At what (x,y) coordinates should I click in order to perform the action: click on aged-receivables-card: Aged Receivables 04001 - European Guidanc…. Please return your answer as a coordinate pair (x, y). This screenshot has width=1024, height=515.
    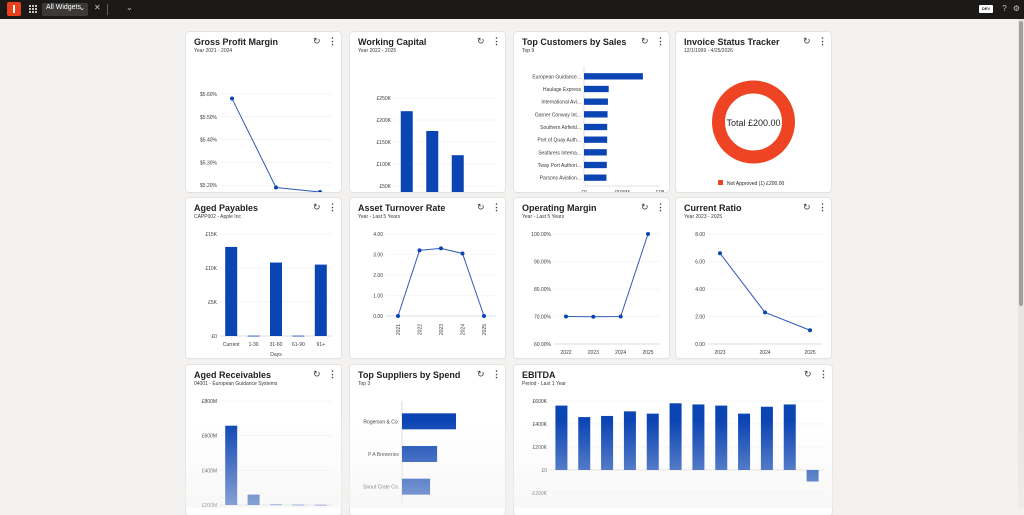
    Looking at the image, I should click on (263, 440).